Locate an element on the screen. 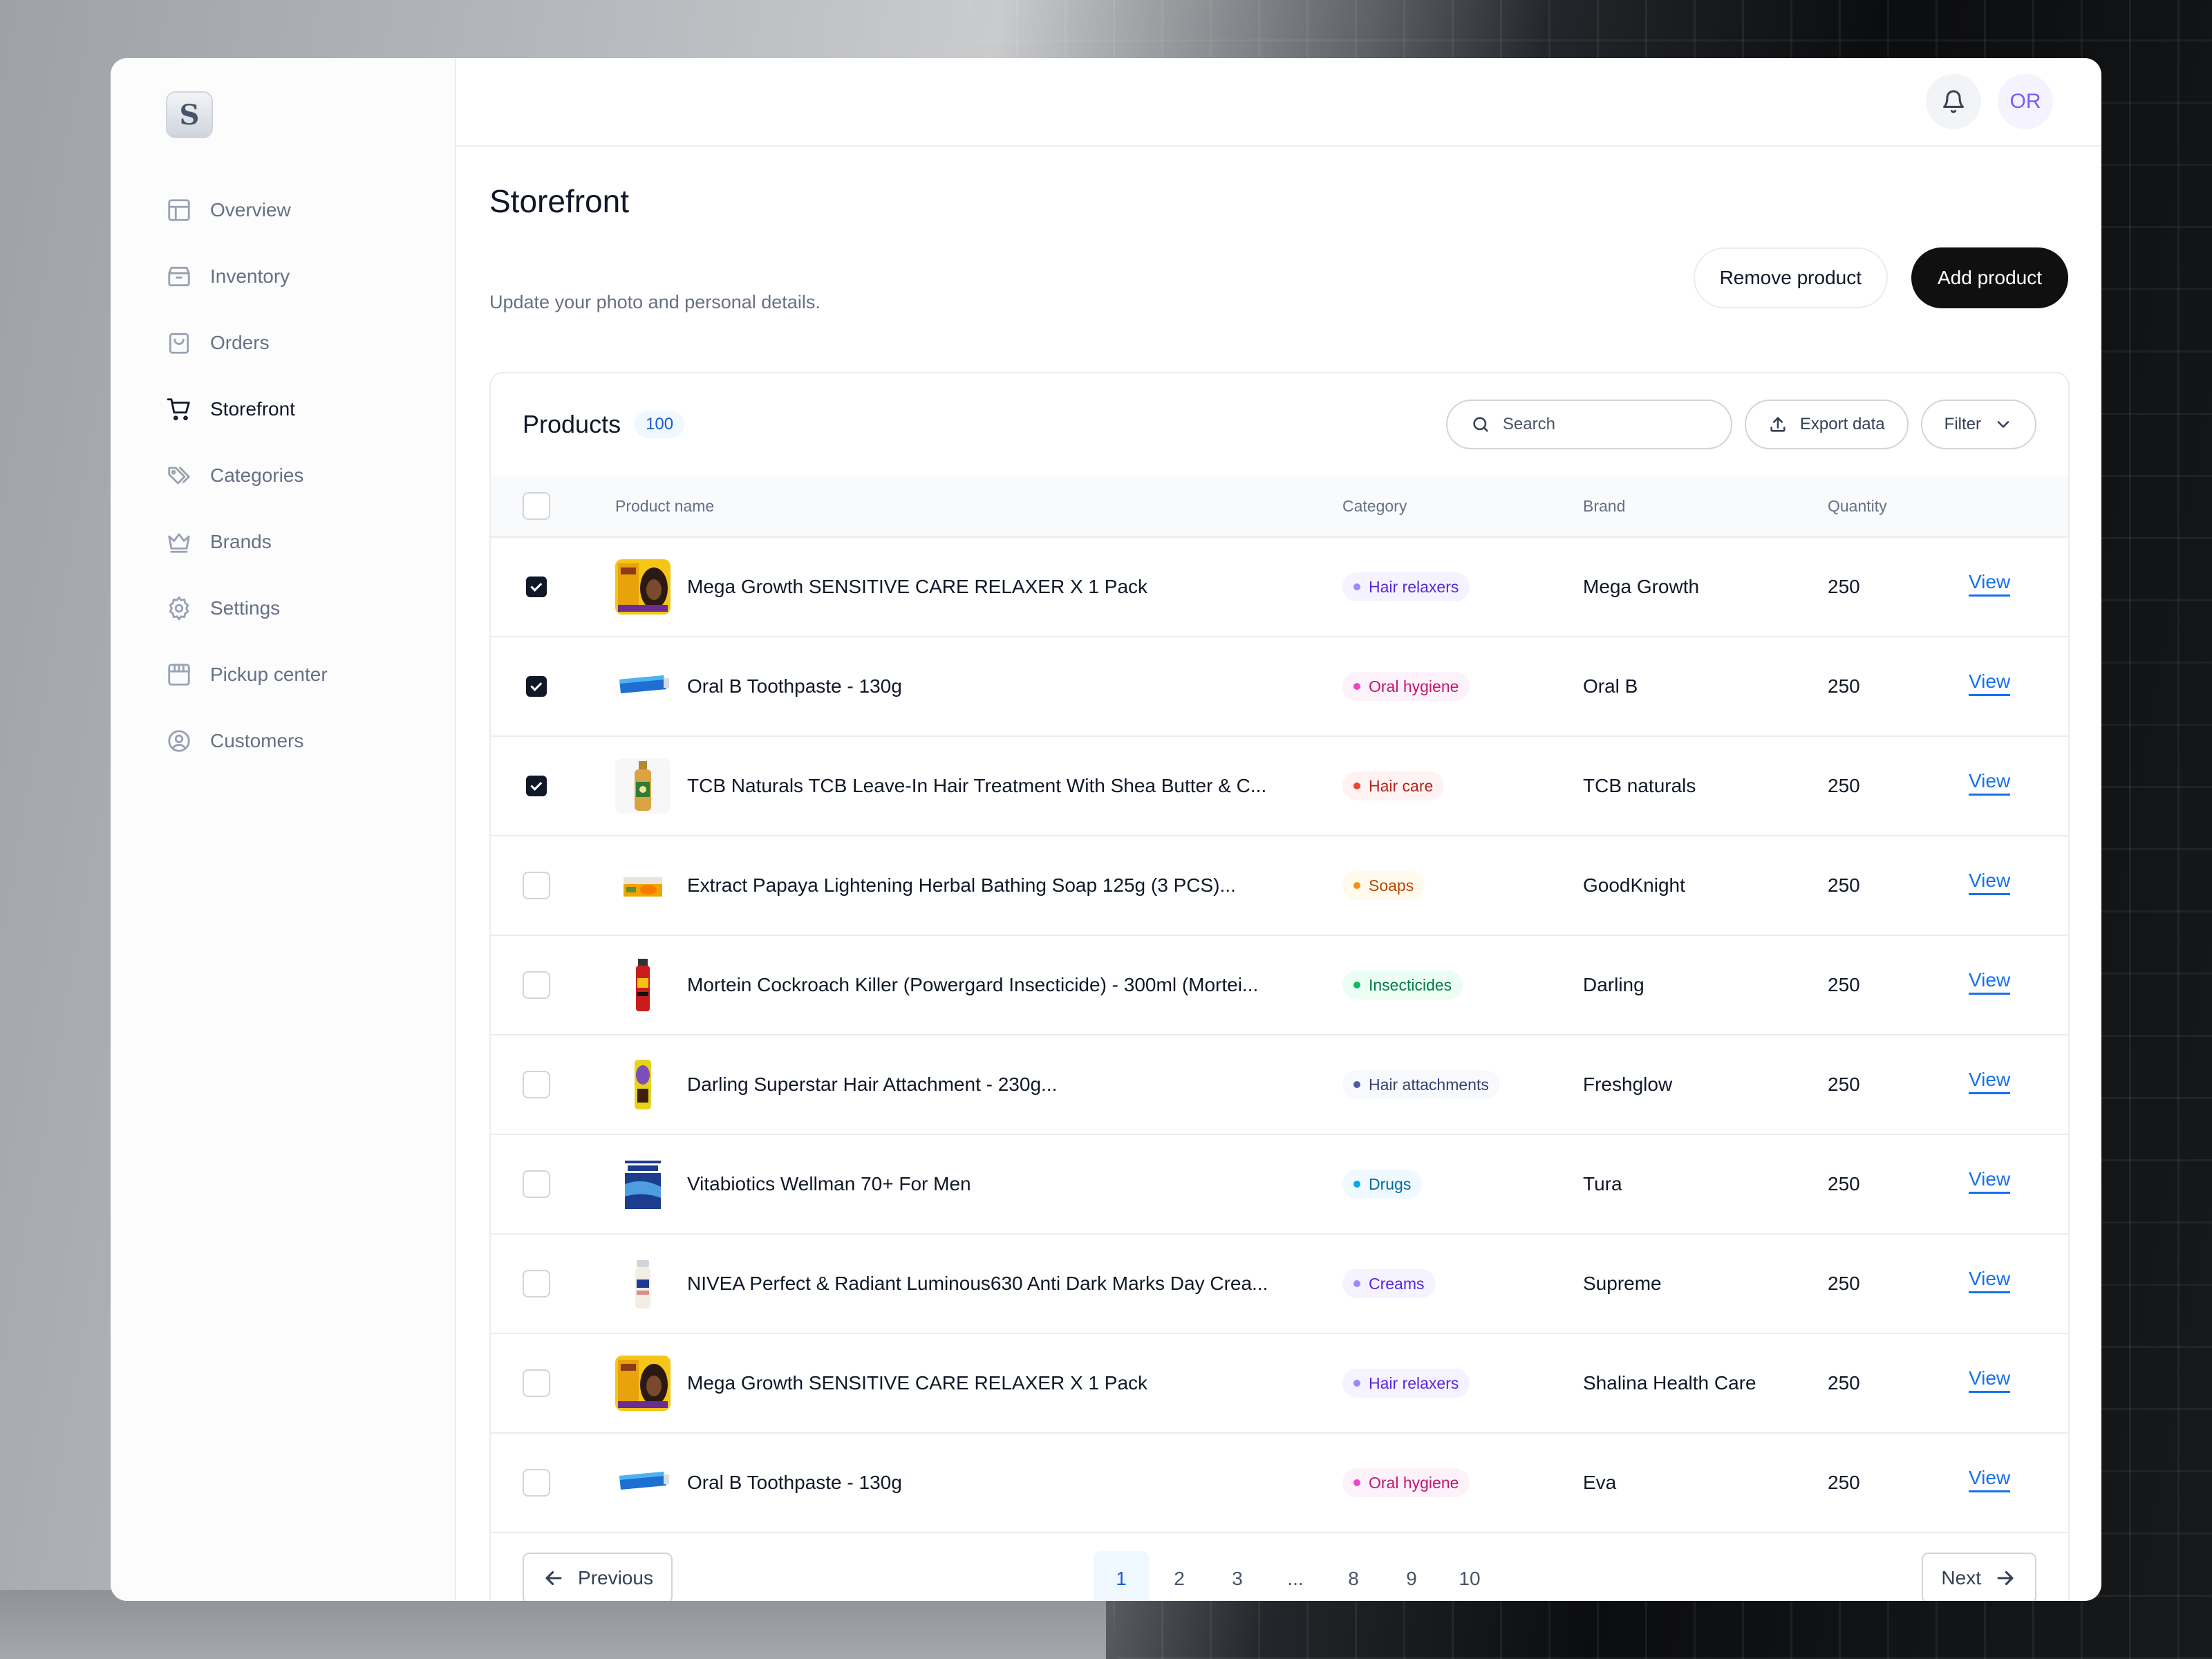 Image resolution: width=2212 pixels, height=1659 pixels. category-badge: Soaps is located at coordinates (1384, 885).